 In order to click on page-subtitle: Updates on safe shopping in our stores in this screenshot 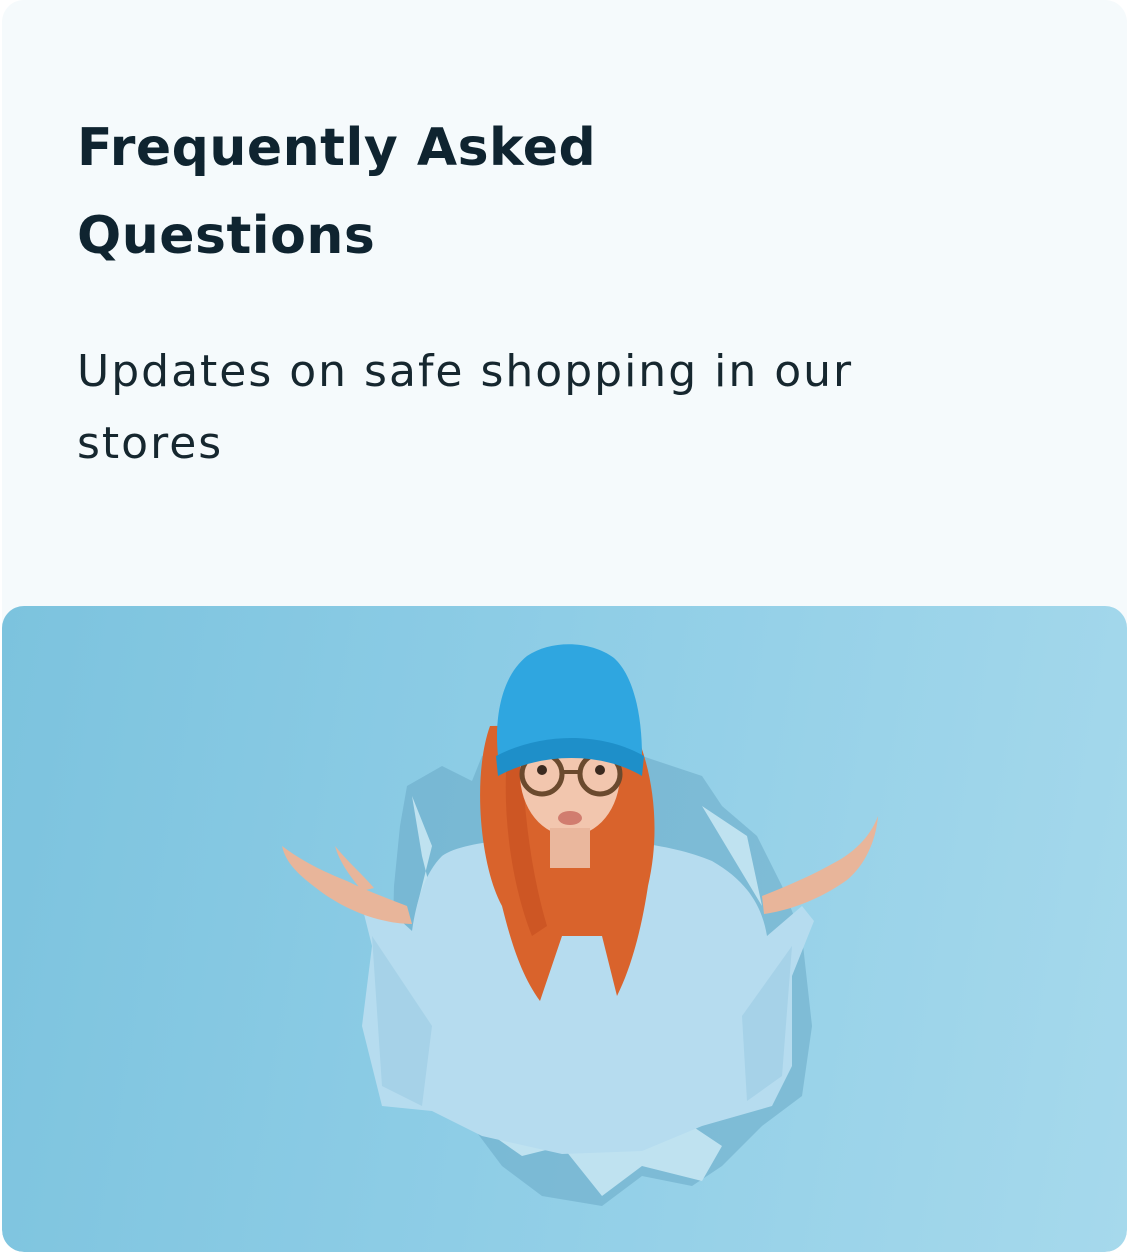, I will do `click(465, 407)`.